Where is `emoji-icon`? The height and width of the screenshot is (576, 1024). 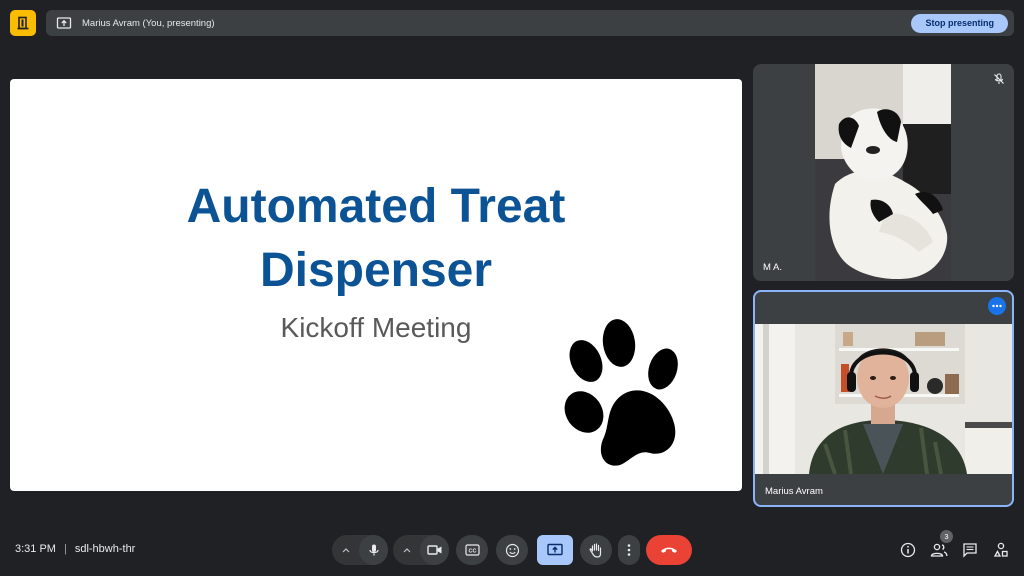 emoji-icon is located at coordinates (512, 550).